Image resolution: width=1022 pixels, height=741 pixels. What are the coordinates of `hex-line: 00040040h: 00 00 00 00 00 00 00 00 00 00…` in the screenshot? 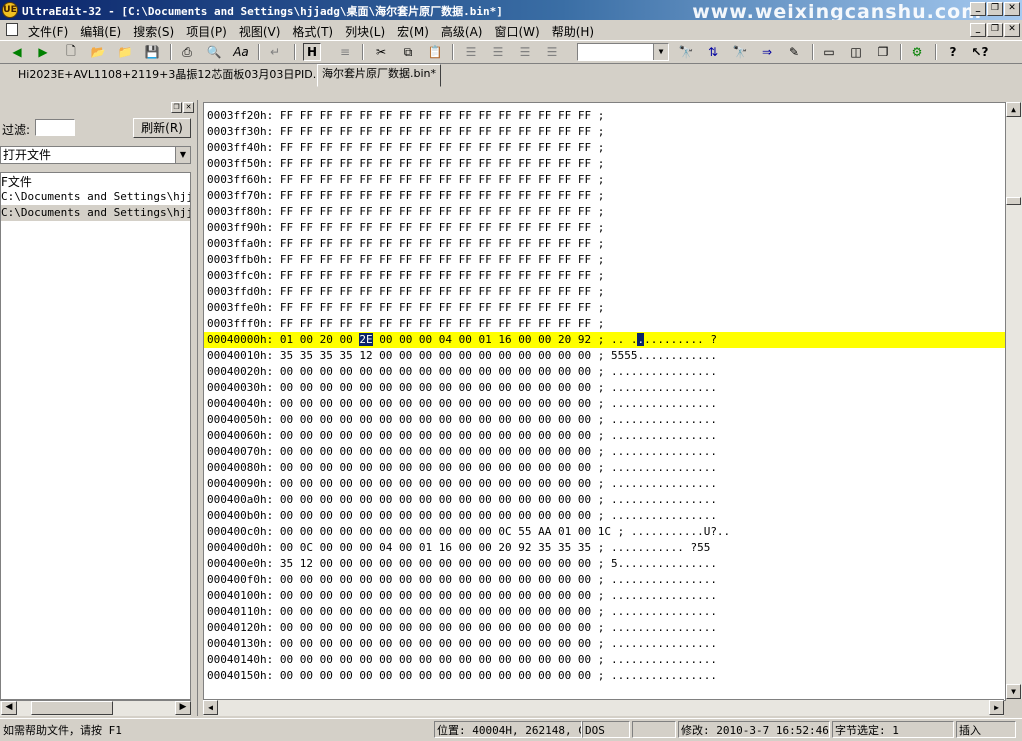 It's located at (604, 404).